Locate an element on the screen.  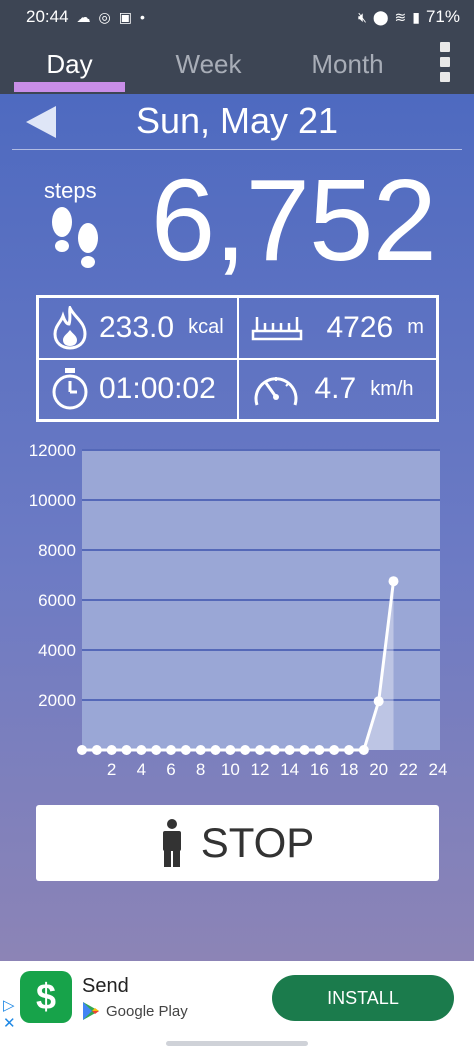
mute-icon: 🔇︎ is located at coordinates (362, 17).